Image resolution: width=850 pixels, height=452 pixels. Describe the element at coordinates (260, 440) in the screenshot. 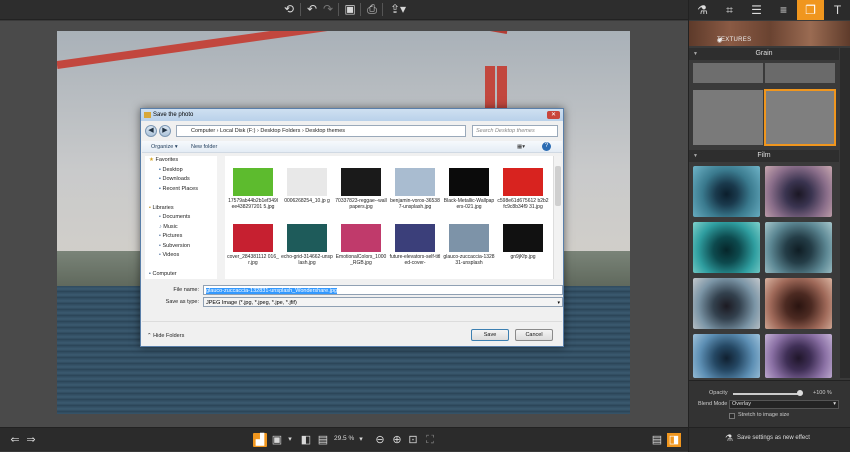

I see `compare-icon: ▟` at that location.